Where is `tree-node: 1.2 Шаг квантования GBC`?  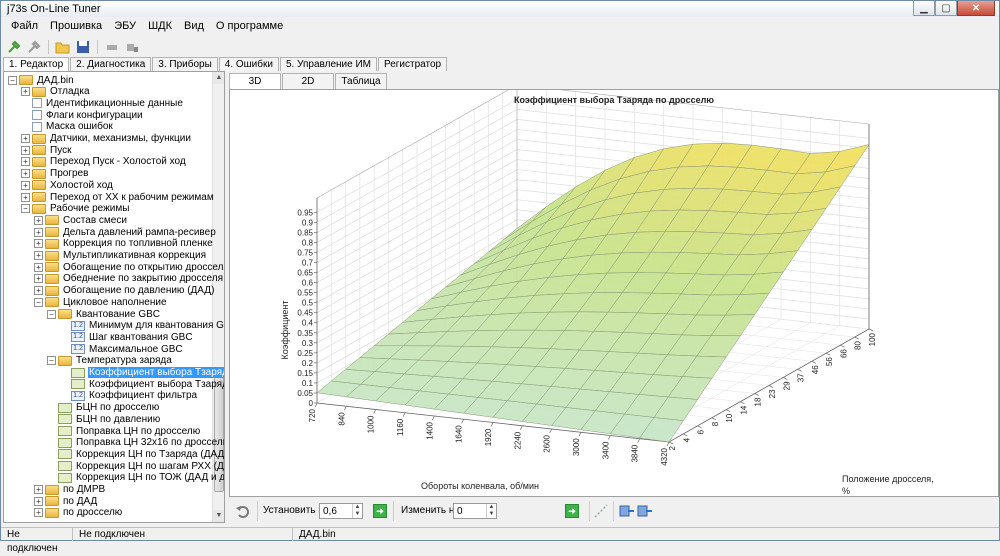 tree-node: 1.2 Шаг квантования GBC is located at coordinates (127, 337).